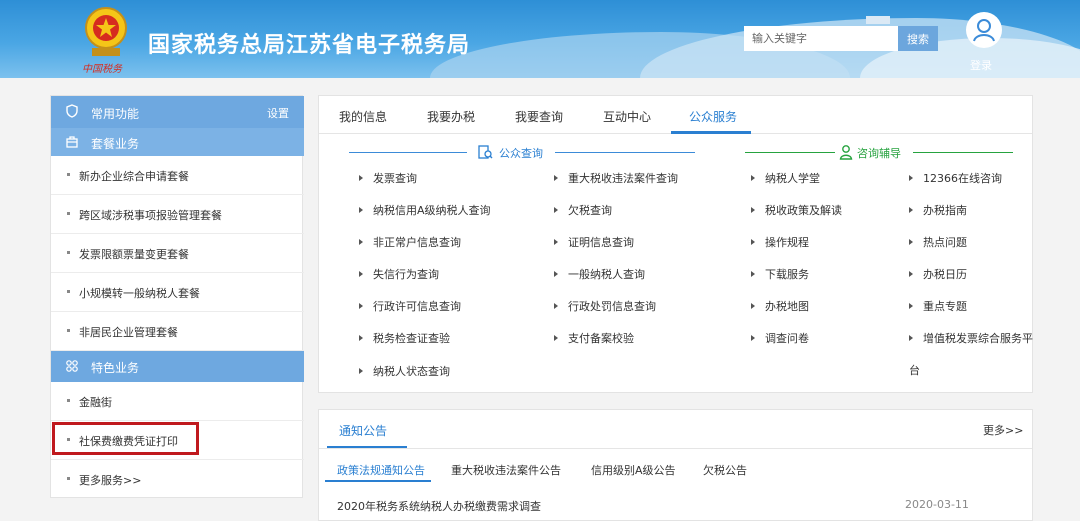  What do you see at coordinates (177, 142) in the screenshot?
I see `sidebar-header-package: 套餐业务` at bounding box center [177, 142].